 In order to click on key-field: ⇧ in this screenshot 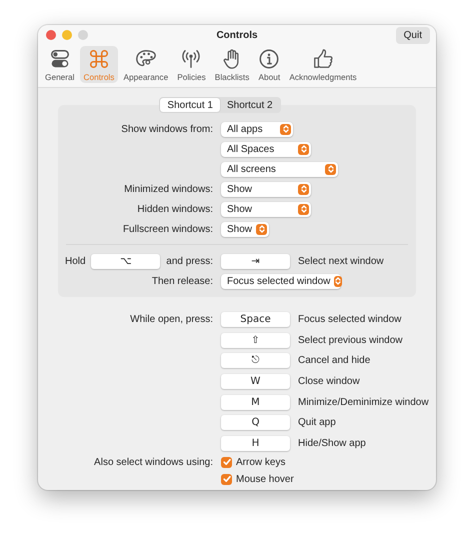, I will do `click(255, 340)`.